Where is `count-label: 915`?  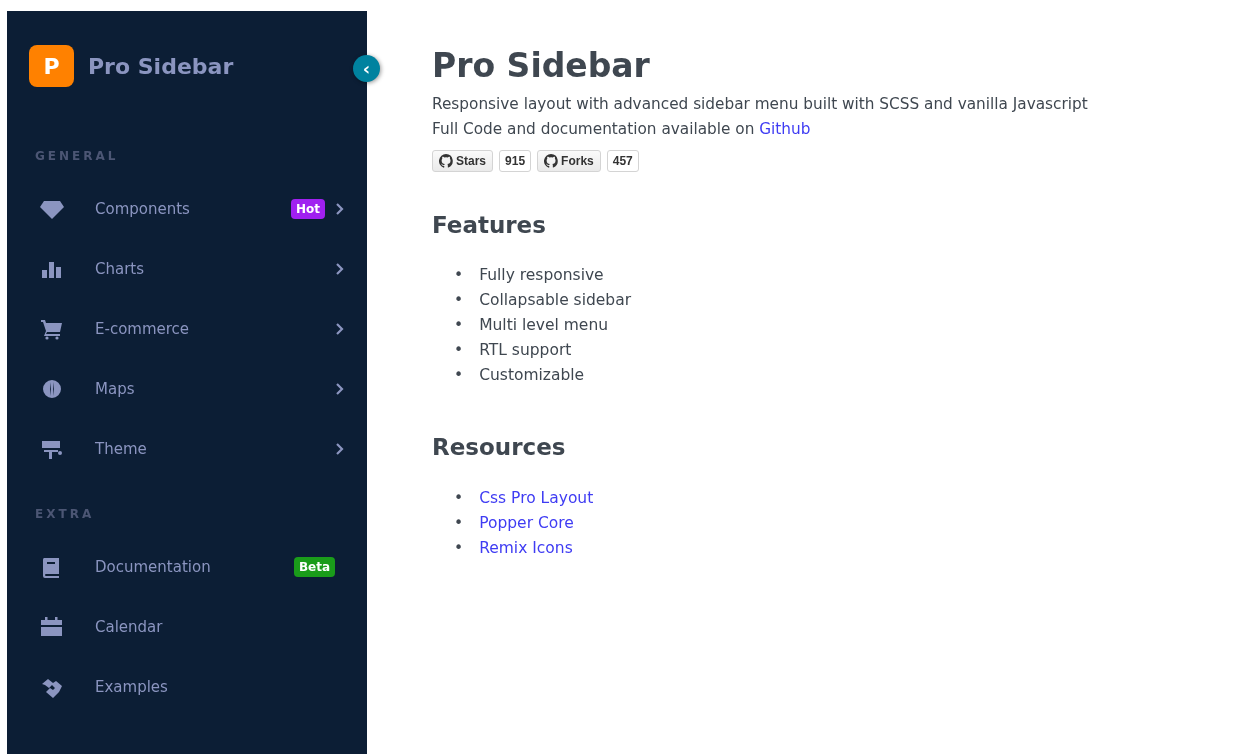 count-label: 915 is located at coordinates (515, 160).